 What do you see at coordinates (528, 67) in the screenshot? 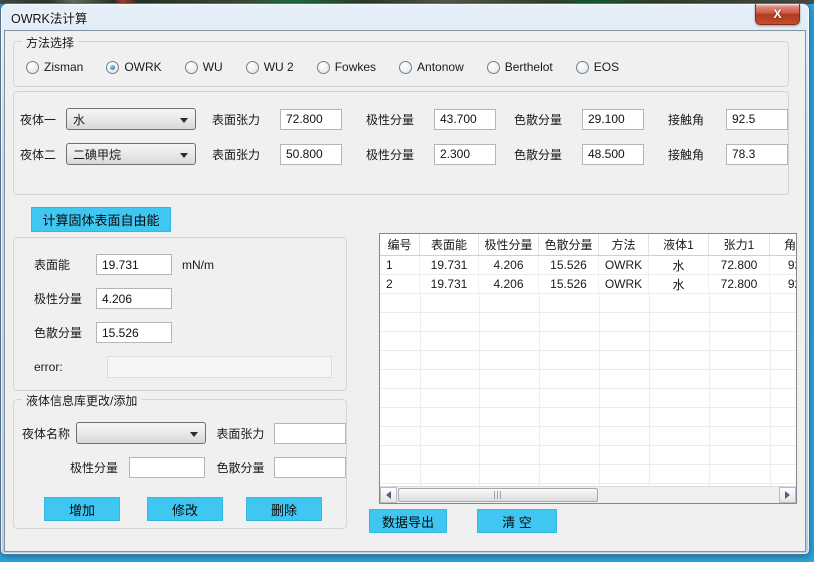
I see `radio-label: Berthelot` at bounding box center [528, 67].